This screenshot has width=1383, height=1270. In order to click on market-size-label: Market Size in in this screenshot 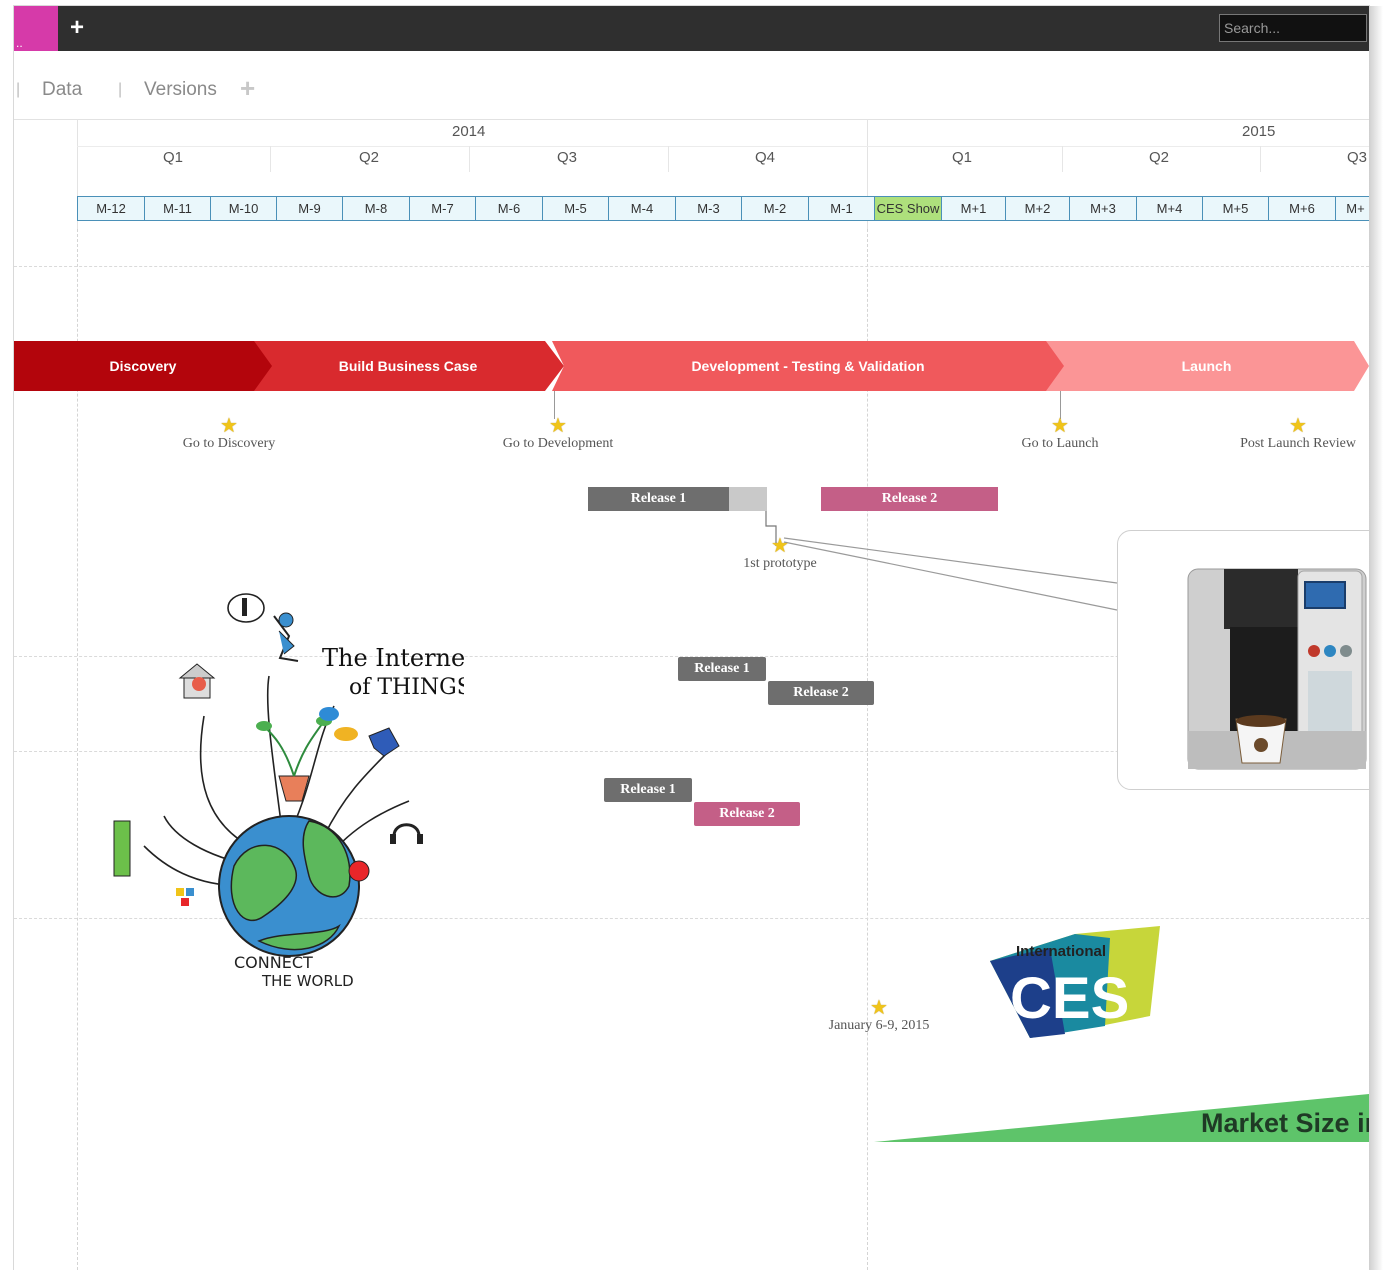, I will do `click(1285, 1123)`.